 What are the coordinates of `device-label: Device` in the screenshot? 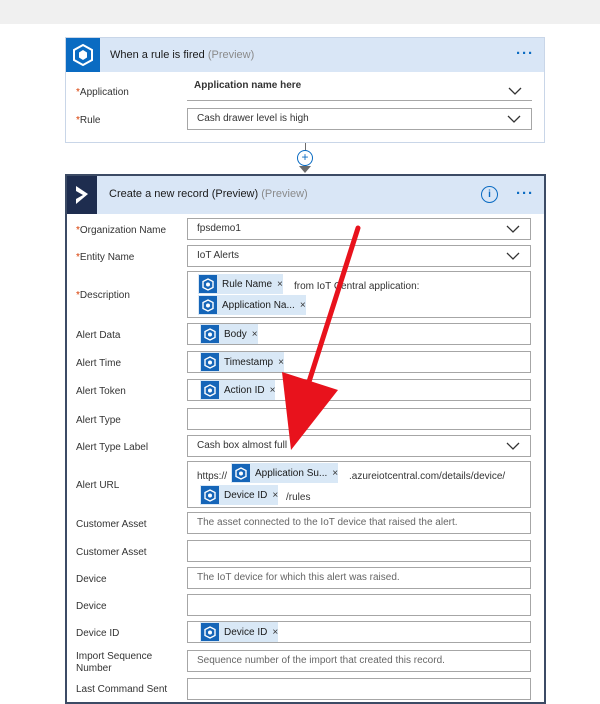 It's located at (91, 579).